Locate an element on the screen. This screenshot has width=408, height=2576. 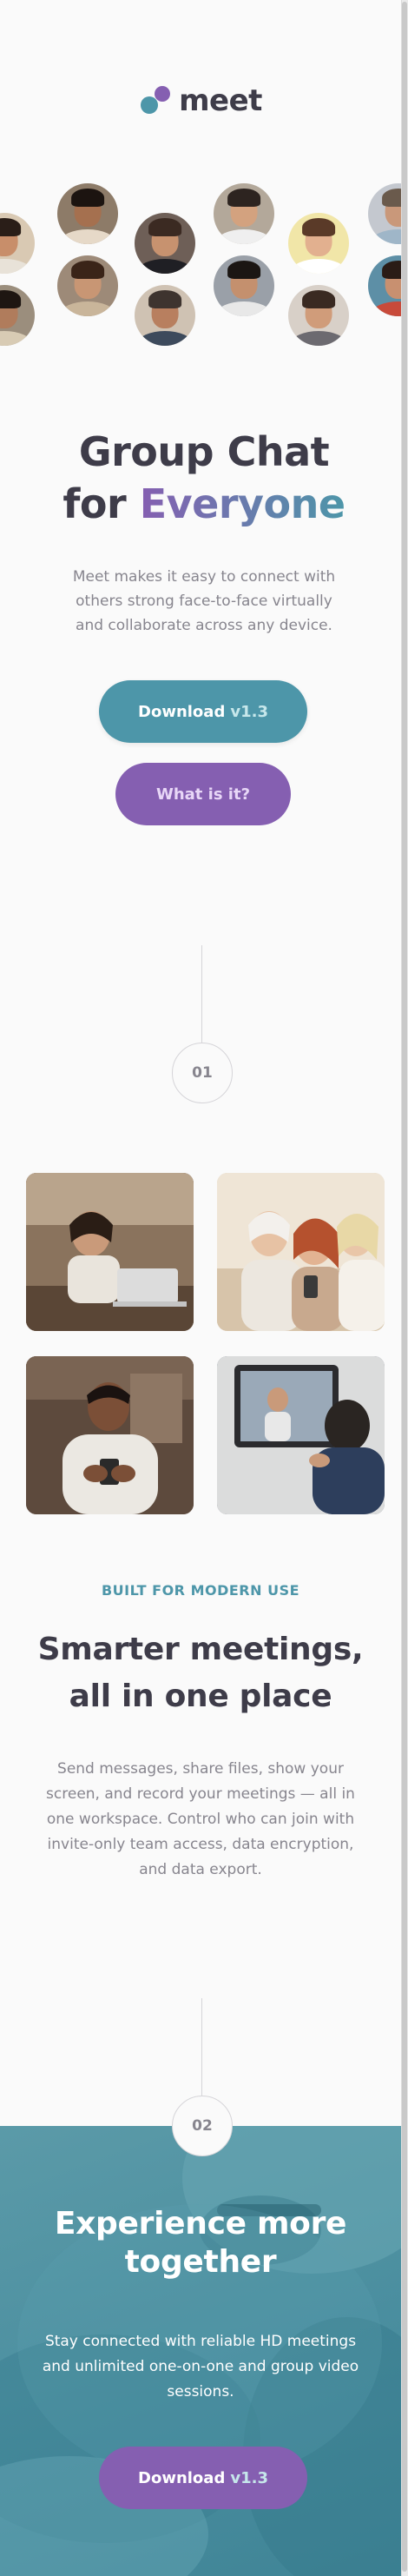
step-marker-02: 02 is located at coordinates (202, 2126).